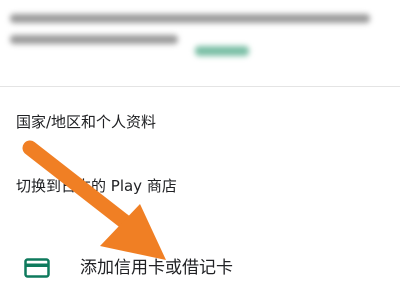 The width and height of the screenshot is (400, 294). What do you see at coordinates (200, 86) in the screenshot?
I see `divider` at bounding box center [200, 86].